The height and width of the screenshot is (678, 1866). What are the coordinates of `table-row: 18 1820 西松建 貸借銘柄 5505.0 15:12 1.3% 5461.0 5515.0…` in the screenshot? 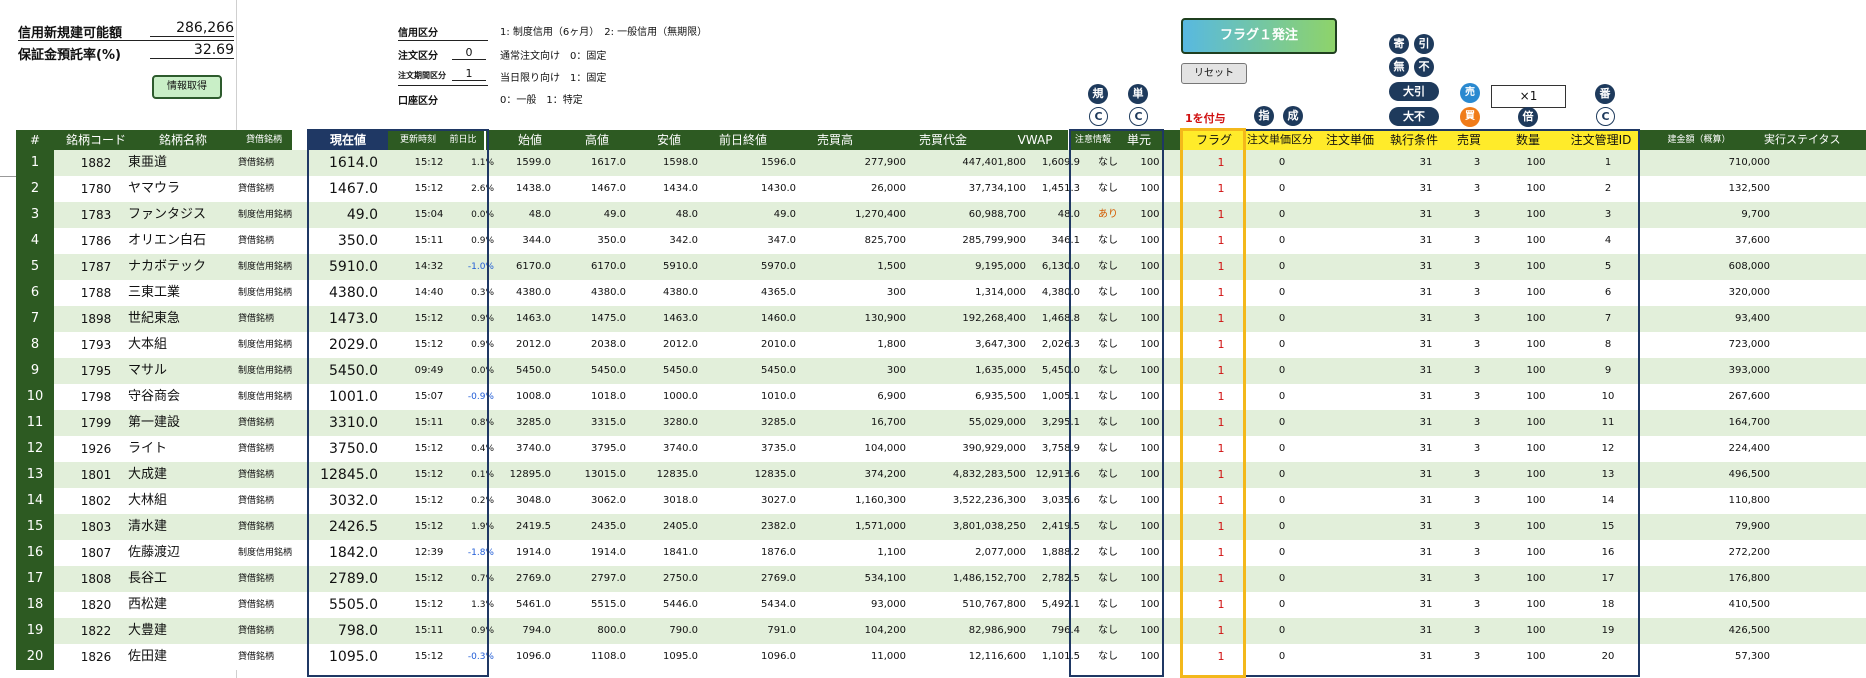 It's located at (941, 605).